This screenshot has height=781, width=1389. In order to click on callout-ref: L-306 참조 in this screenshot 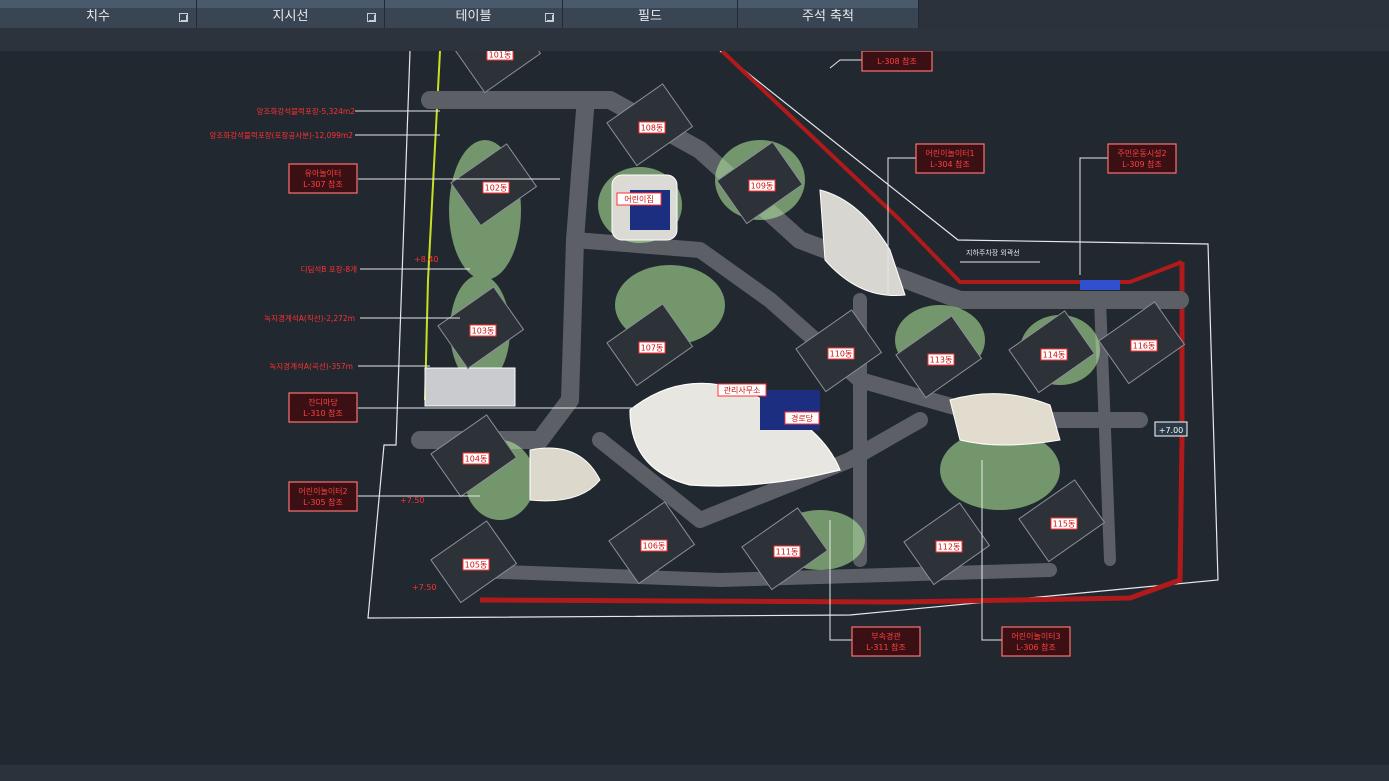, I will do `click(1036, 647)`.